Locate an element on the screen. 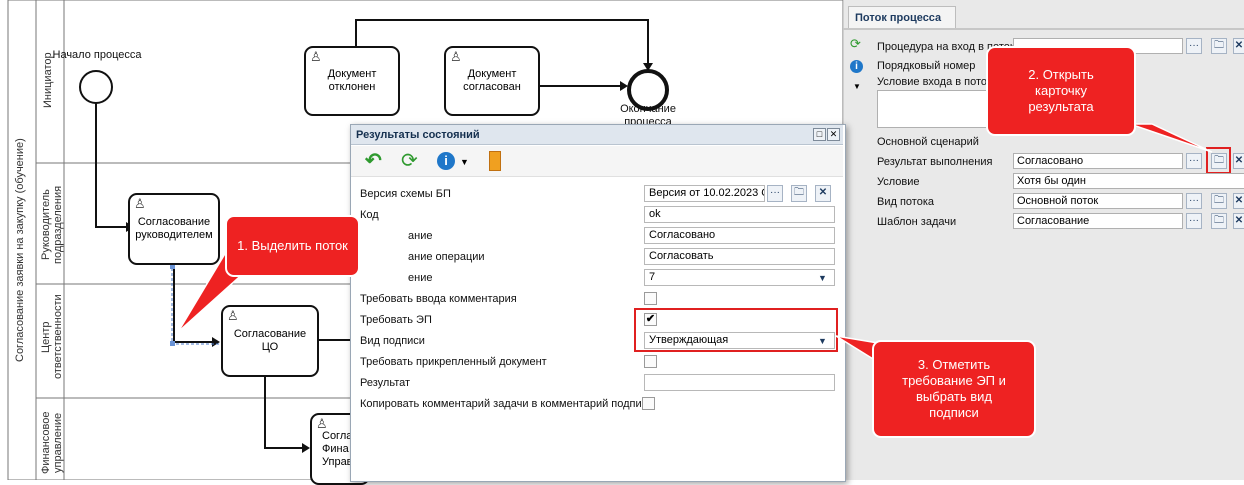 Image resolution: width=1244 pixels, height=485 pixels. schema-version-field: Версия от 10.02.2023 Оф is located at coordinates (704, 193).